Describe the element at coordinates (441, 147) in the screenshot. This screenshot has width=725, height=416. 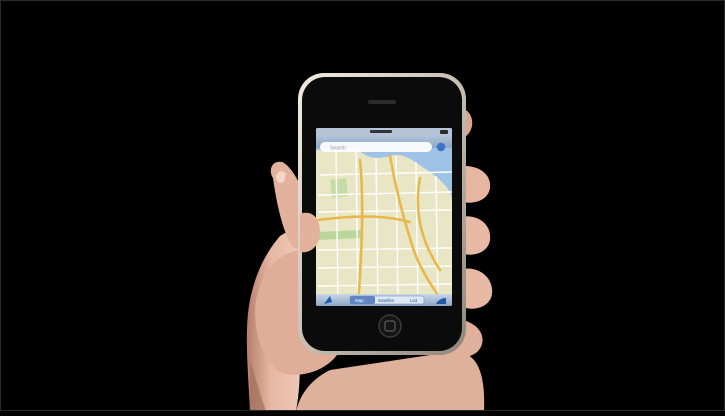
I see `bookmarks-icon` at that location.